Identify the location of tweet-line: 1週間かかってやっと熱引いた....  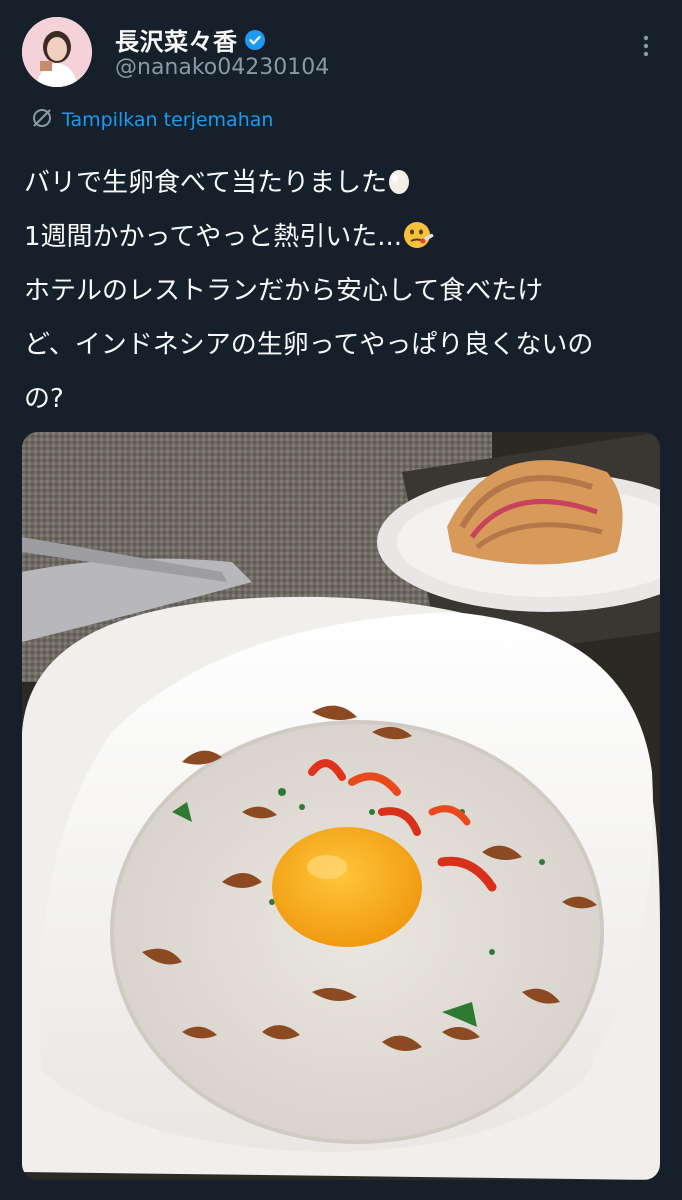
(344, 237).